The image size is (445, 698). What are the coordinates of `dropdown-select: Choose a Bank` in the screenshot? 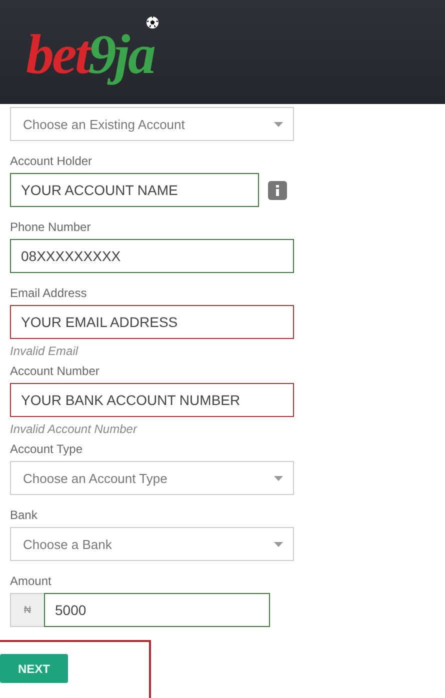 It's located at (152, 544).